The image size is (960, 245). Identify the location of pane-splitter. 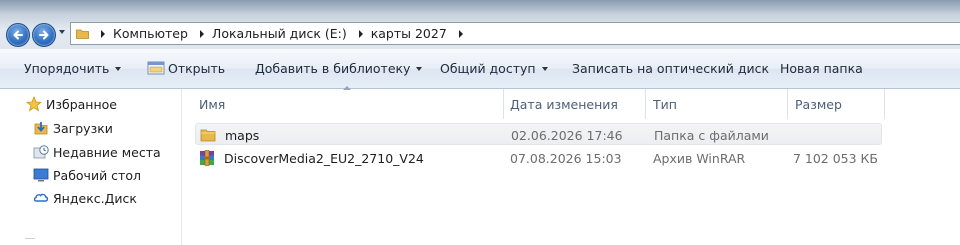
(181, 167).